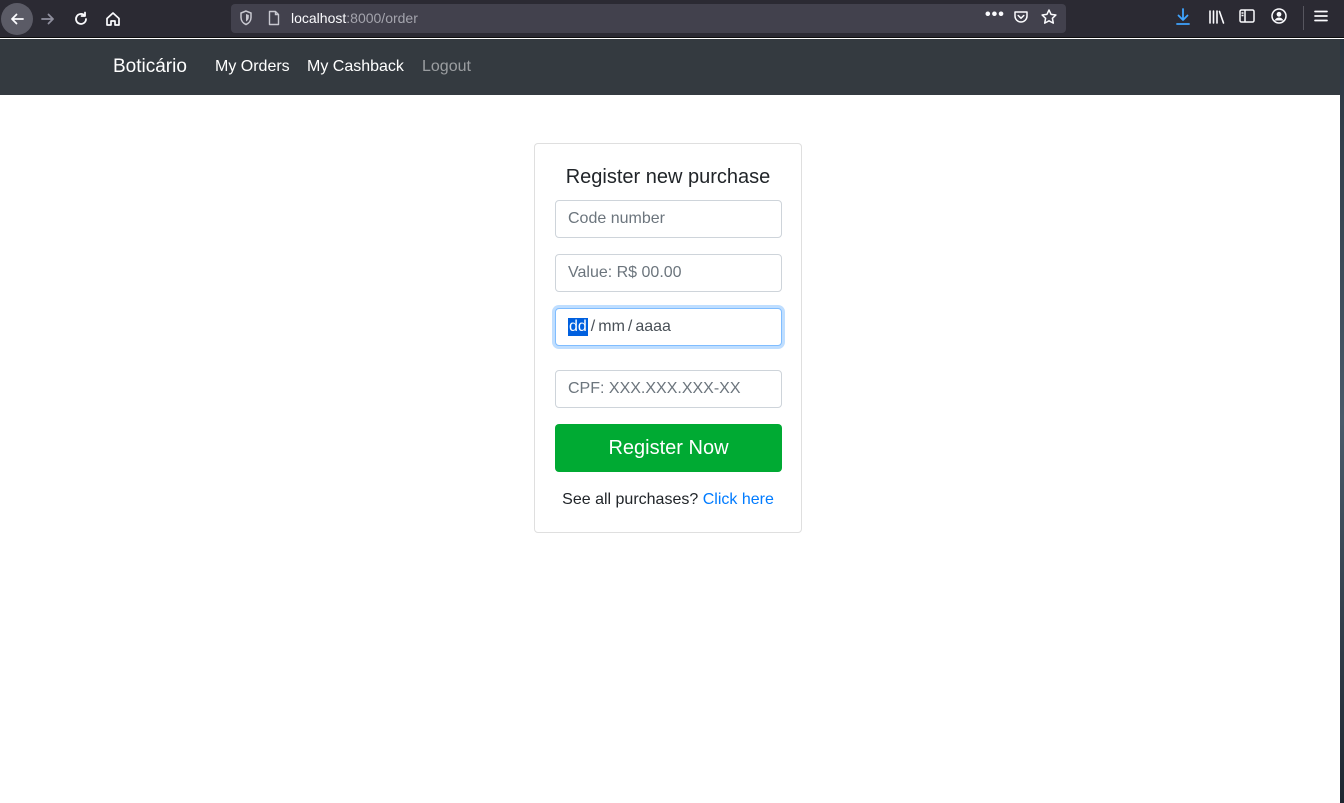  I want to click on click-here-link: Click here, so click(738, 499).